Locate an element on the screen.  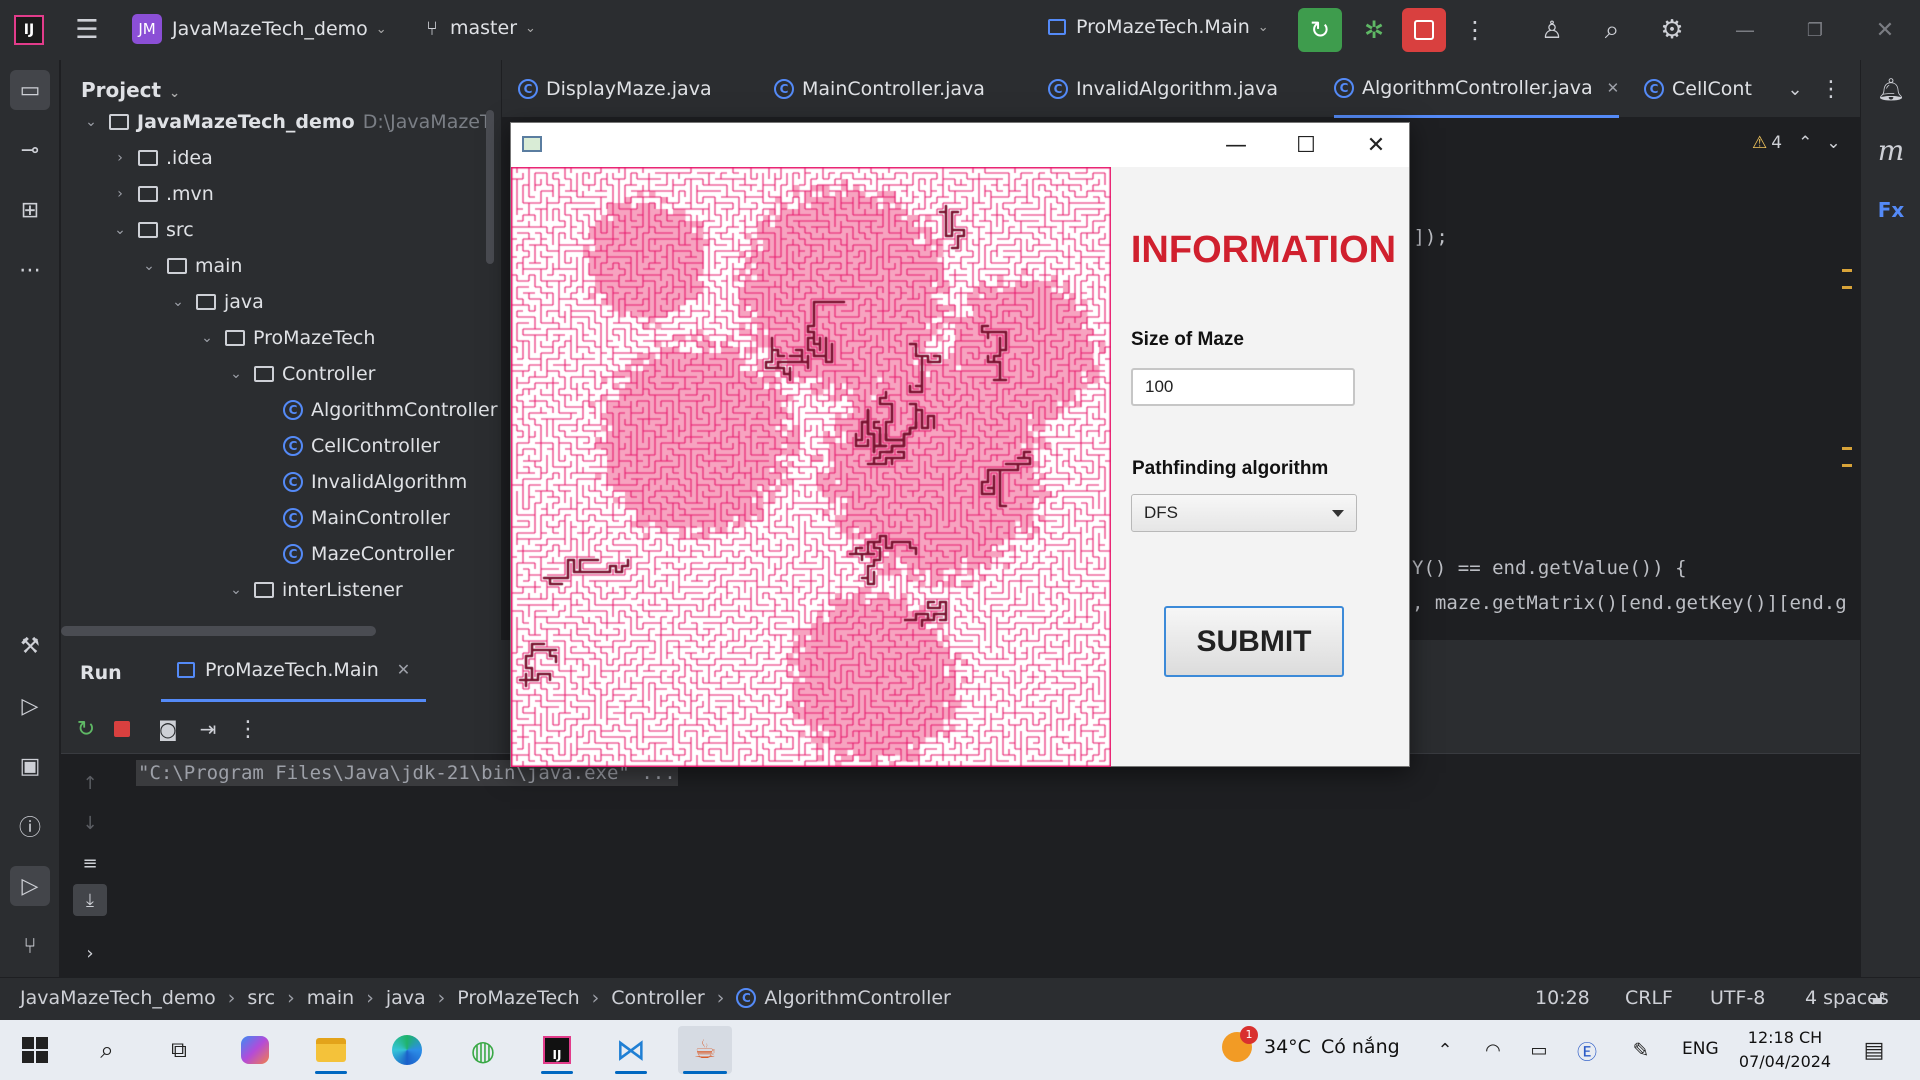
project-panel-title: Project ⌄ is located at coordinates (130, 90).